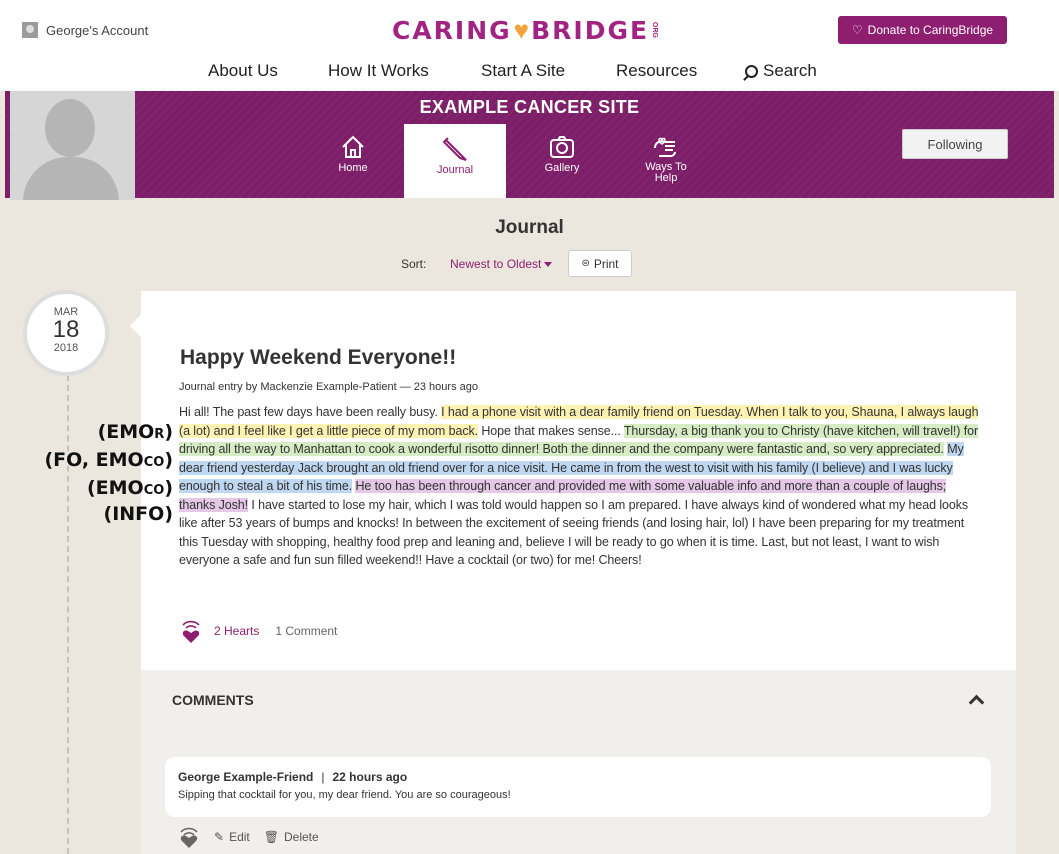  Describe the element at coordinates (578, 700) in the screenshot. I see `comments-header` at that location.